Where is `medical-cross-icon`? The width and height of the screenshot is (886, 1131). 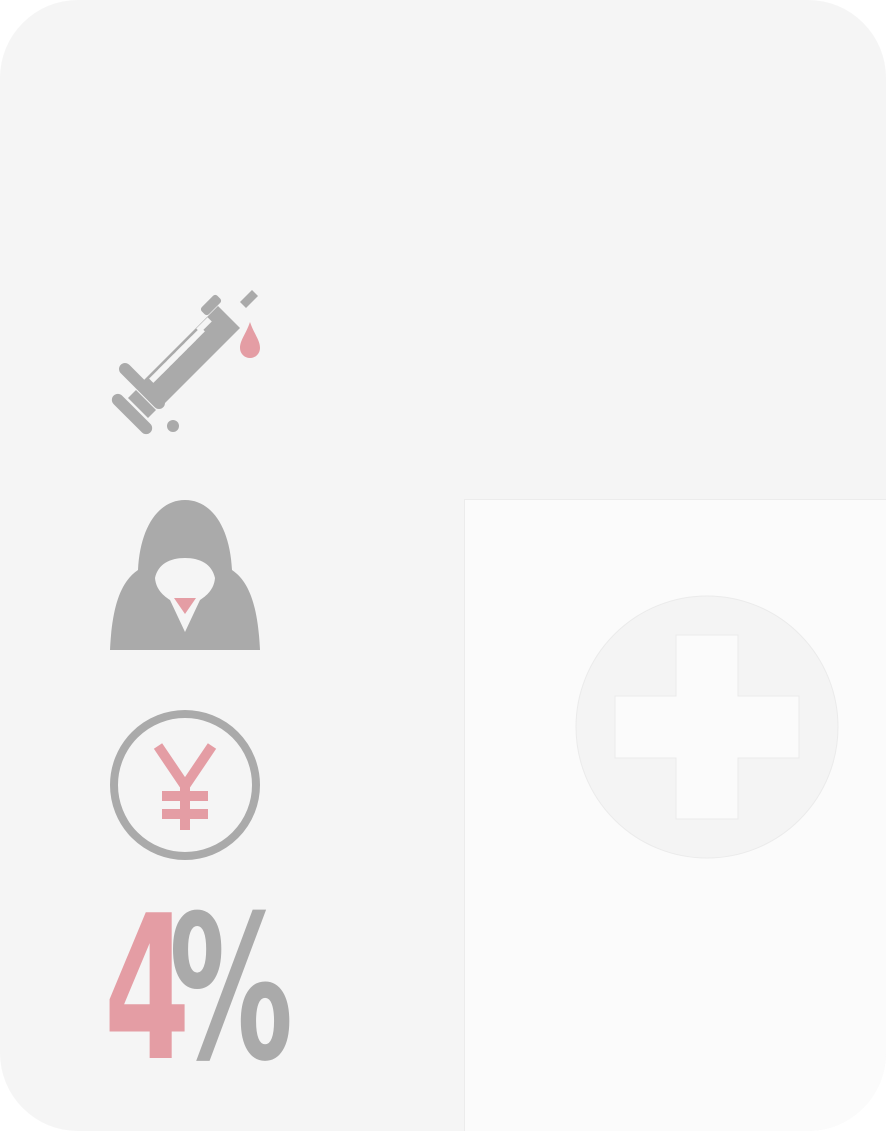
medical-cross-icon is located at coordinates (707, 727).